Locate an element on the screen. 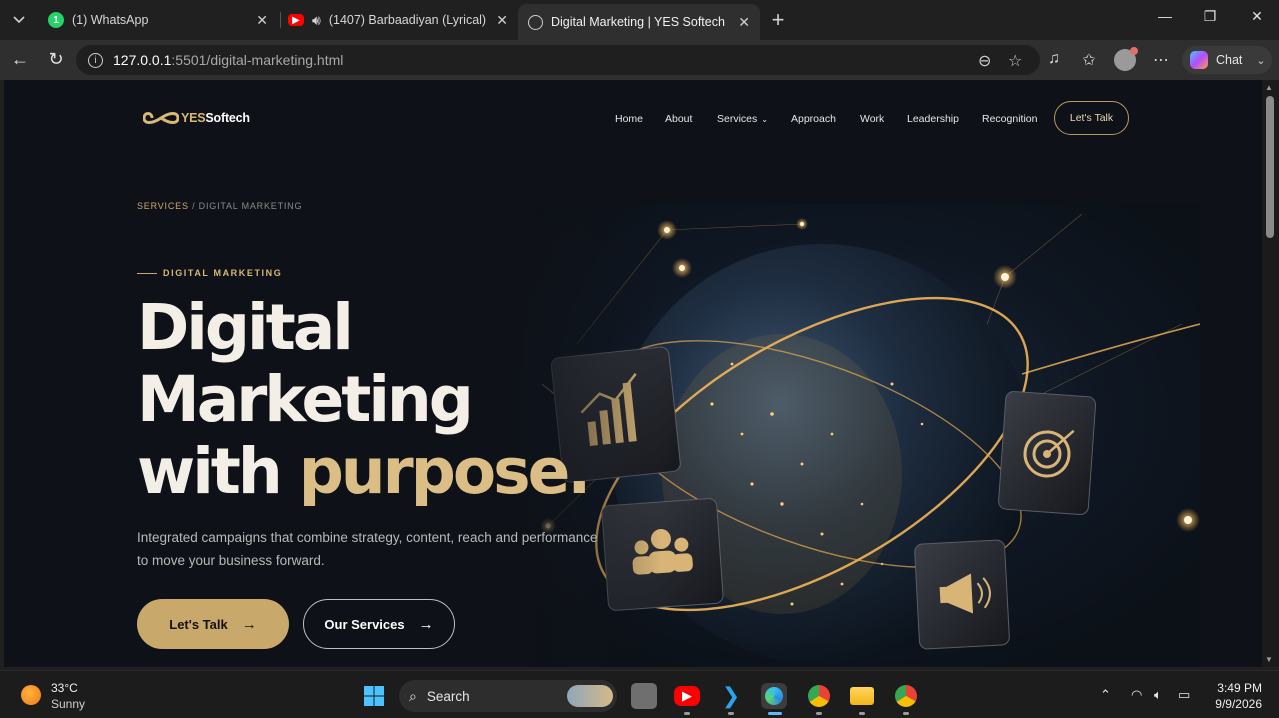 Image resolution: width=1279 pixels, height=718 pixels. url-host: 127.0.0.1 is located at coordinates (142, 60).